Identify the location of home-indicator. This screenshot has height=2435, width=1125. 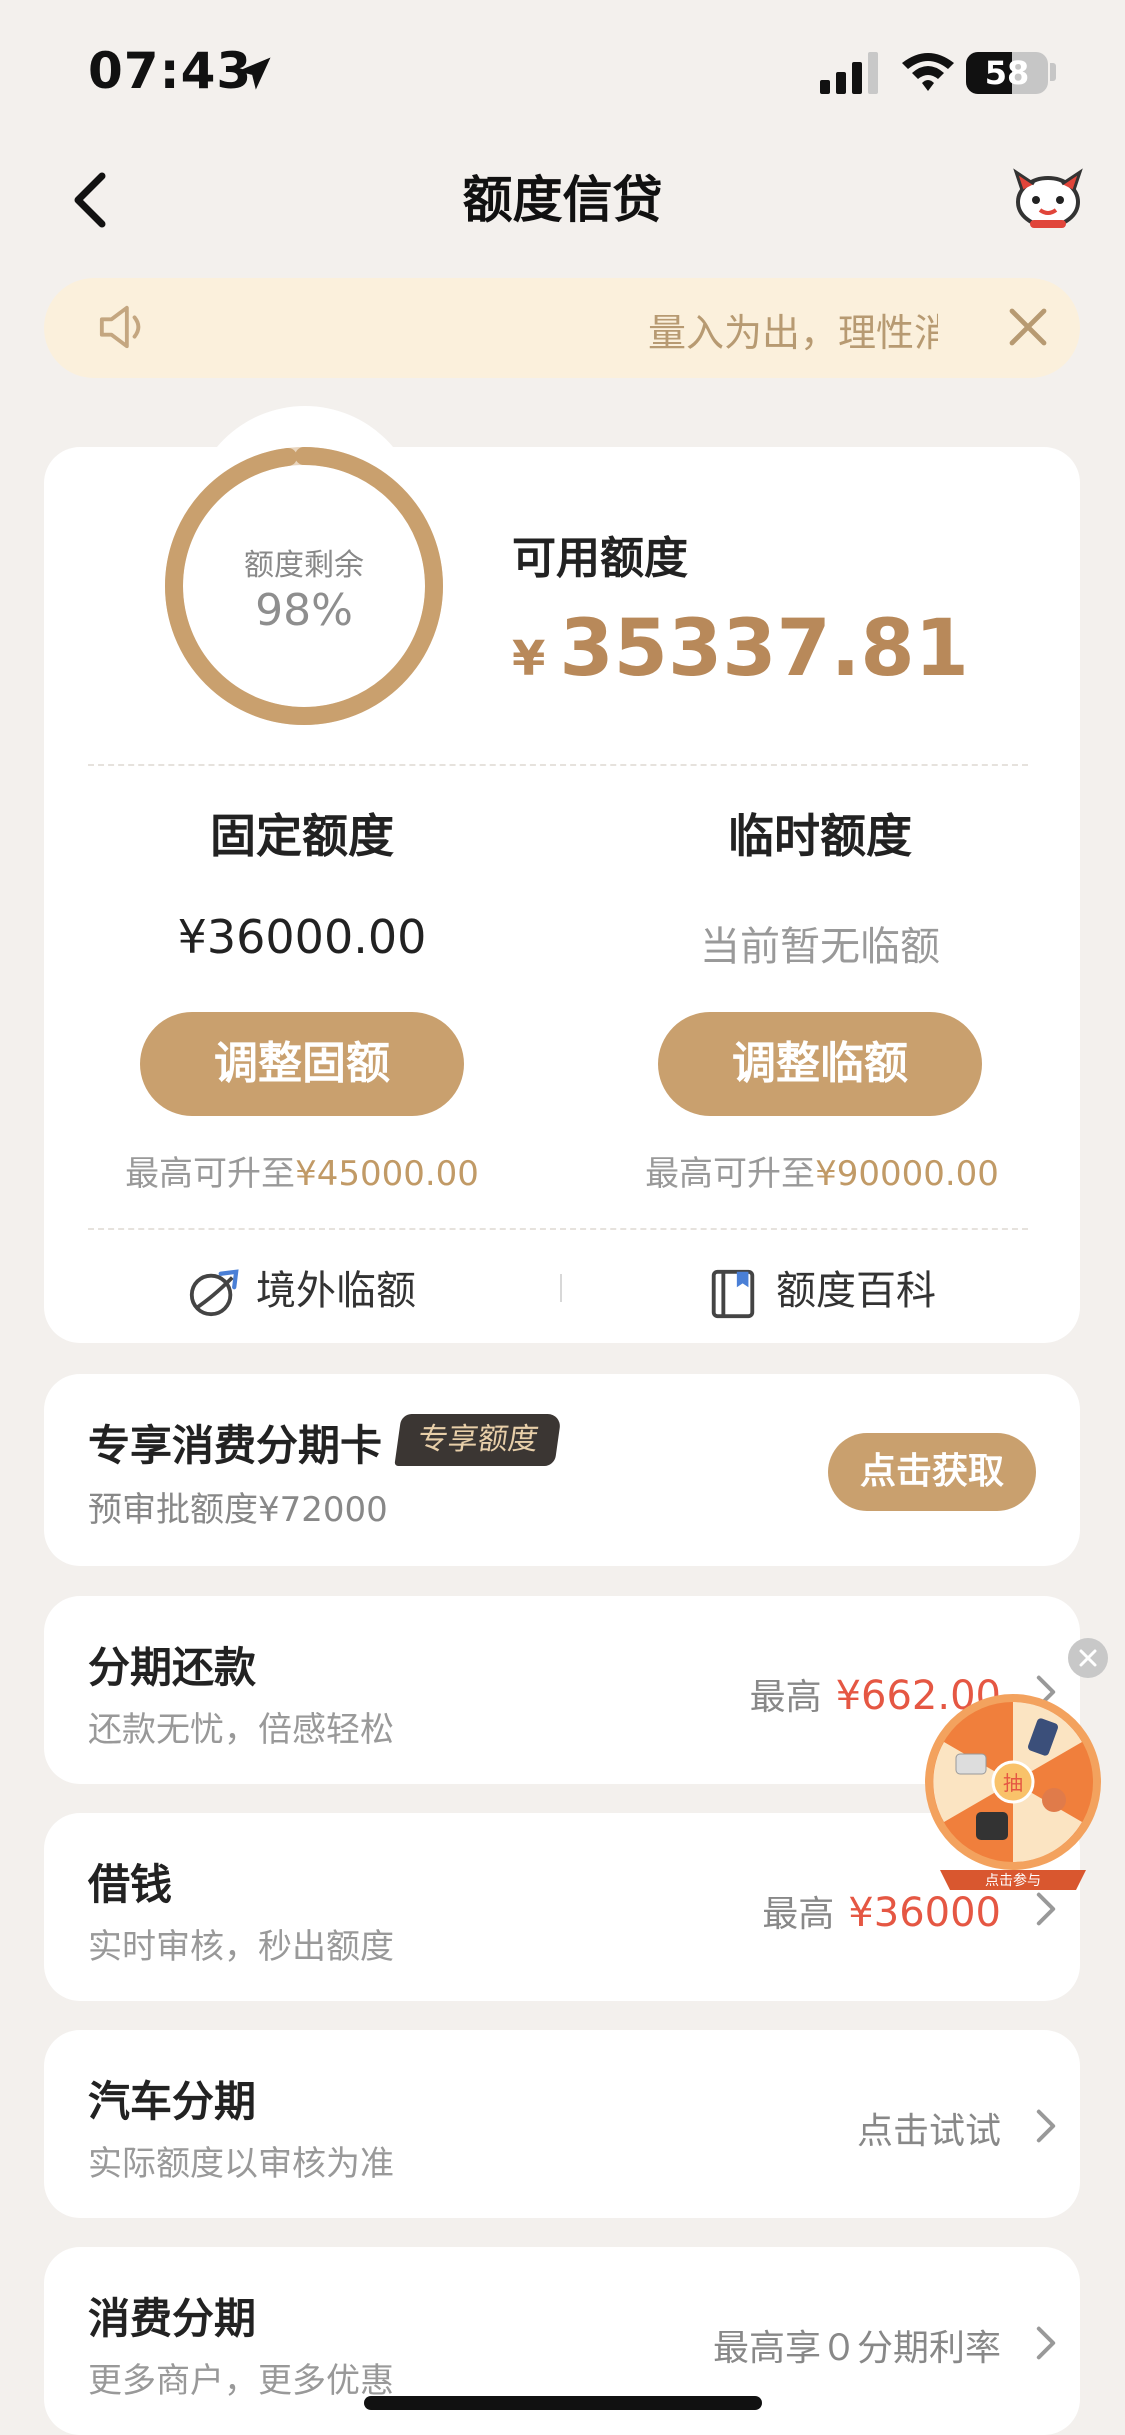
(563, 2403).